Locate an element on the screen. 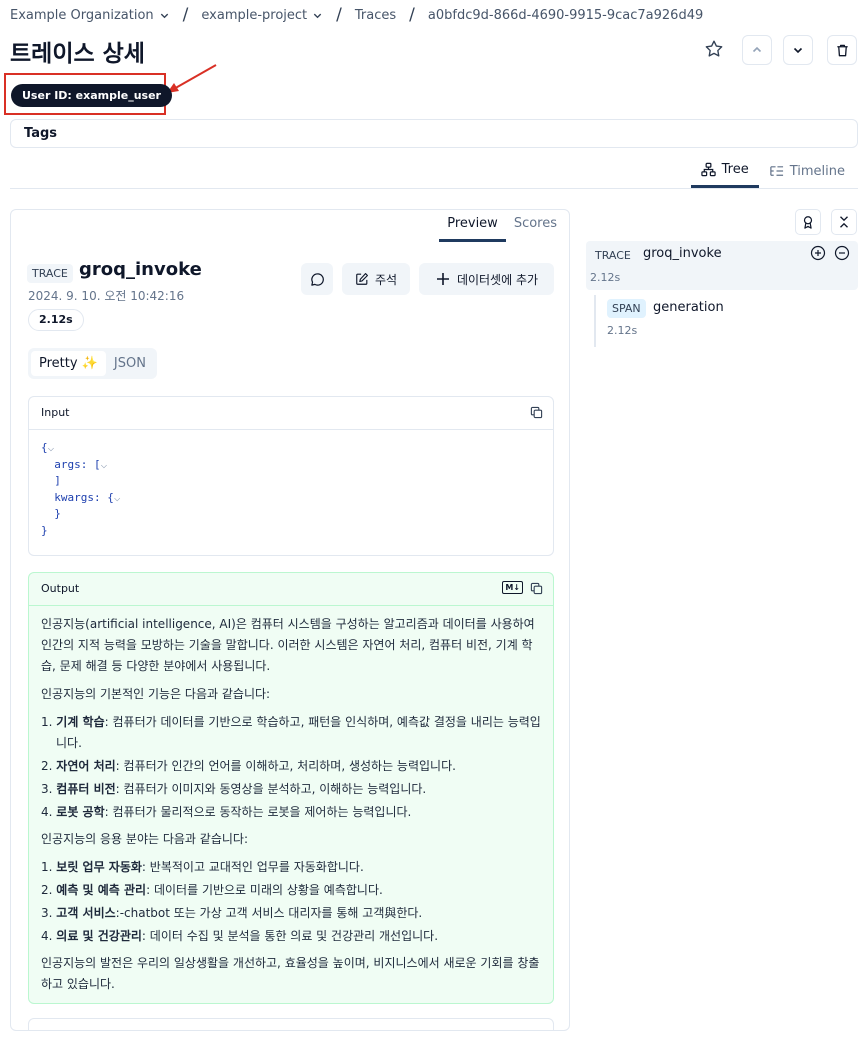 This screenshot has height=1037, width=865. tree-node-trace: TRACE groq_invoke 2.12s is located at coordinates (722, 265).